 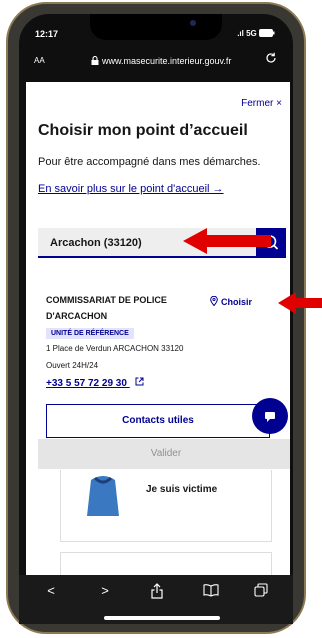 I want to click on dialog-title: Choisir mon point d’accueil, so click(x=143, y=130).